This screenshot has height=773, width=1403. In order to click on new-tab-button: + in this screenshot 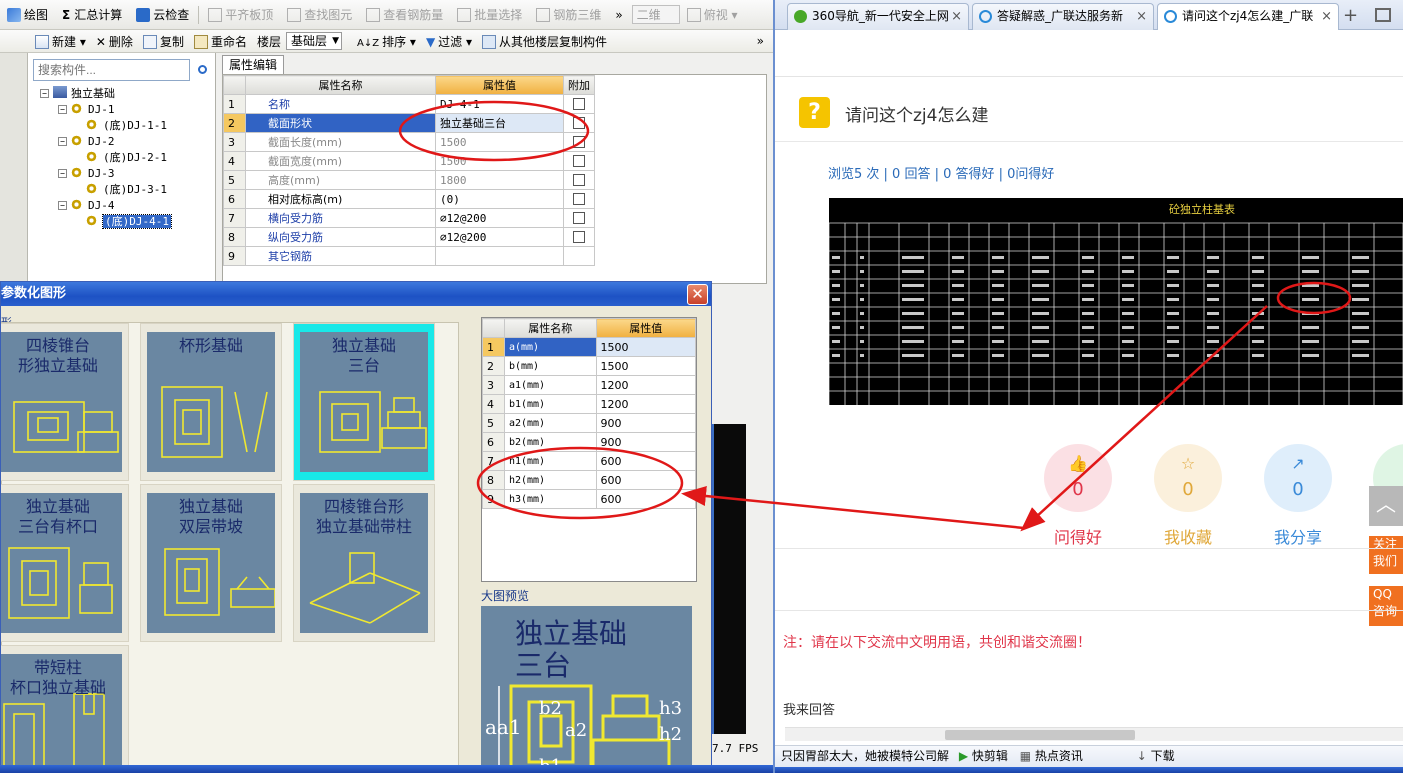, I will do `click(1350, 15)`.